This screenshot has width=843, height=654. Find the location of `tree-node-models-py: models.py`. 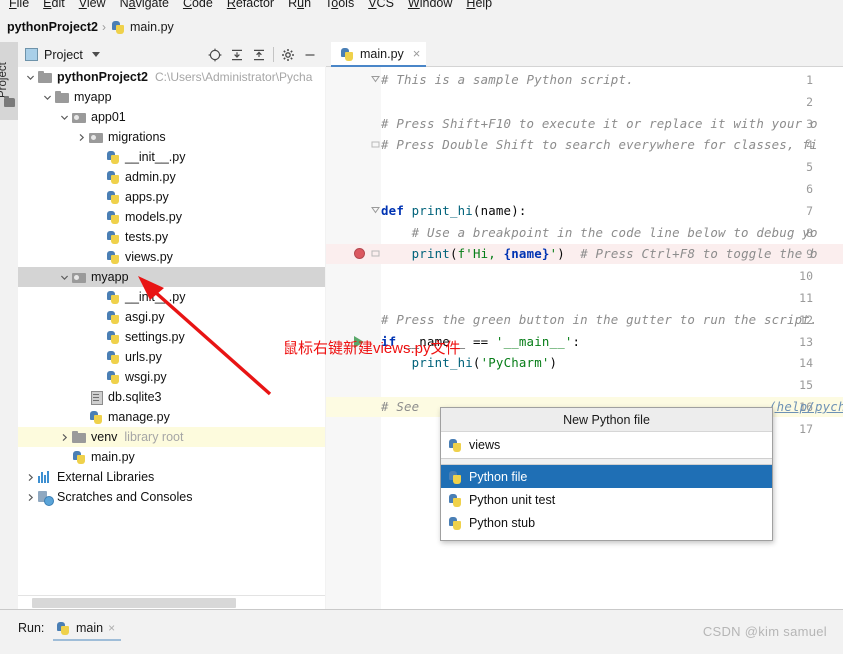

tree-node-models-py: models.py is located at coordinates (171, 217).